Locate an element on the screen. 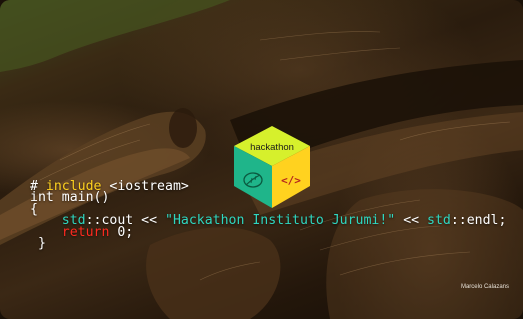  endl-token: ::endl; is located at coordinates (478, 221).